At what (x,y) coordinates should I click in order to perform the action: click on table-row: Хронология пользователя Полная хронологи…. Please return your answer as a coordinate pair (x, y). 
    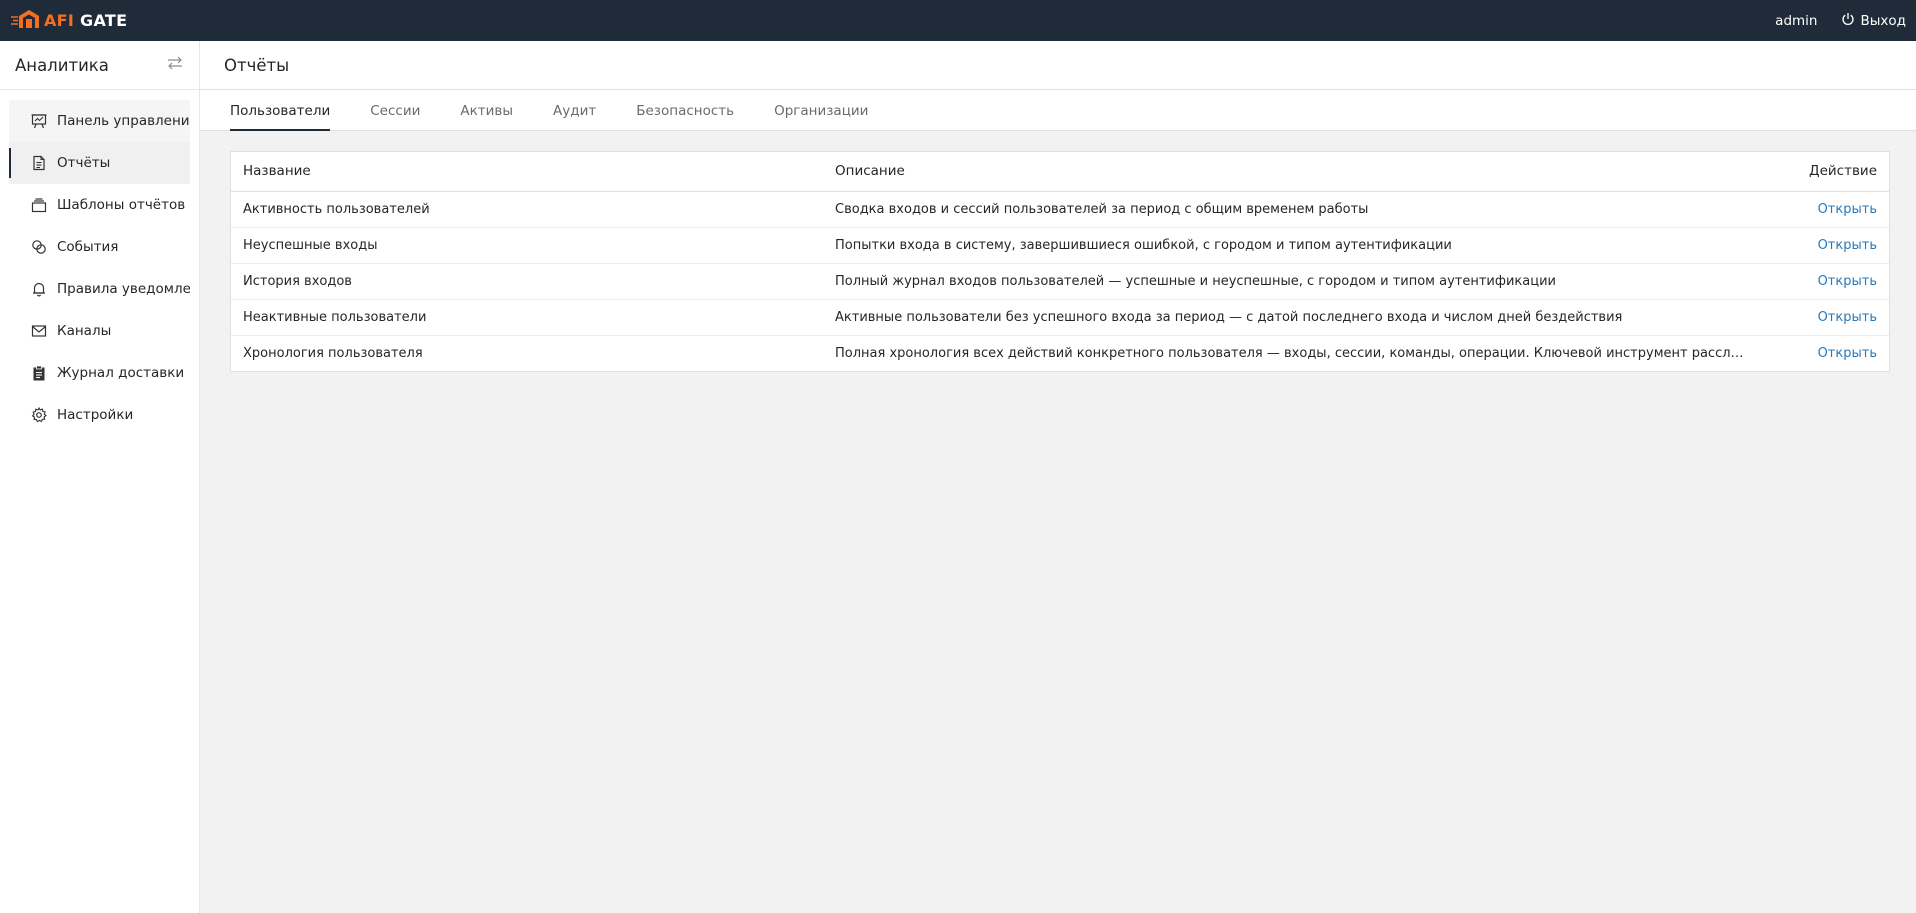
    Looking at the image, I should click on (1060, 353).